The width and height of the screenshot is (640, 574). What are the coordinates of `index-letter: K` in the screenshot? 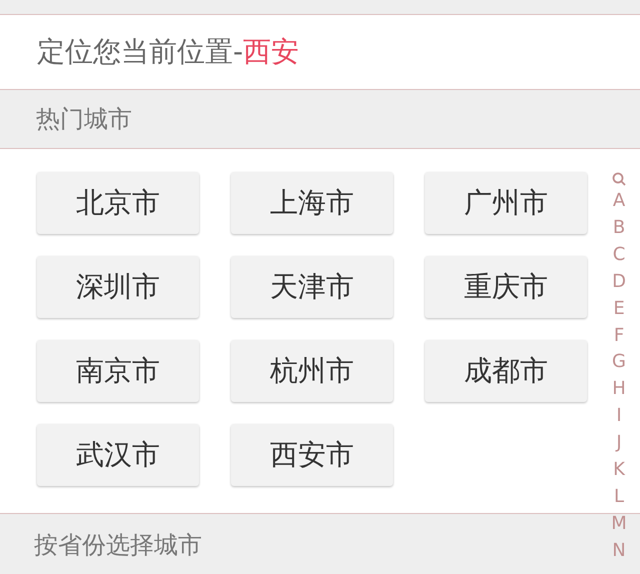 It's located at (619, 470).